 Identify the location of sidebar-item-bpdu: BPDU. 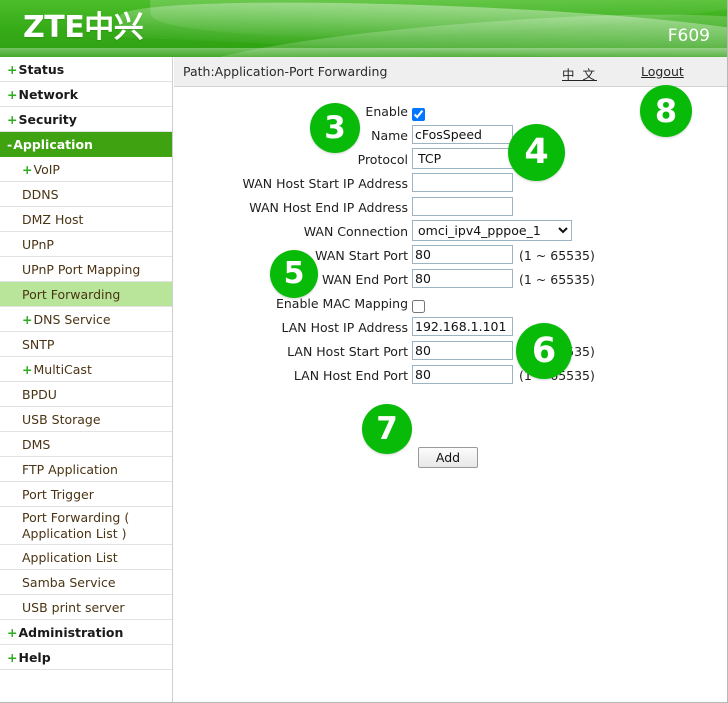
(86, 394).